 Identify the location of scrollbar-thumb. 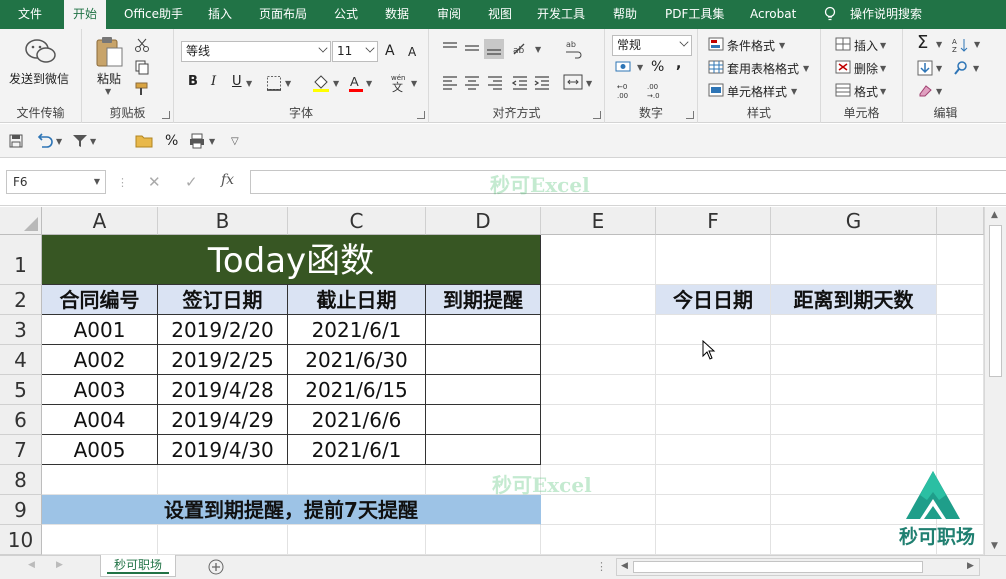
(995, 301).